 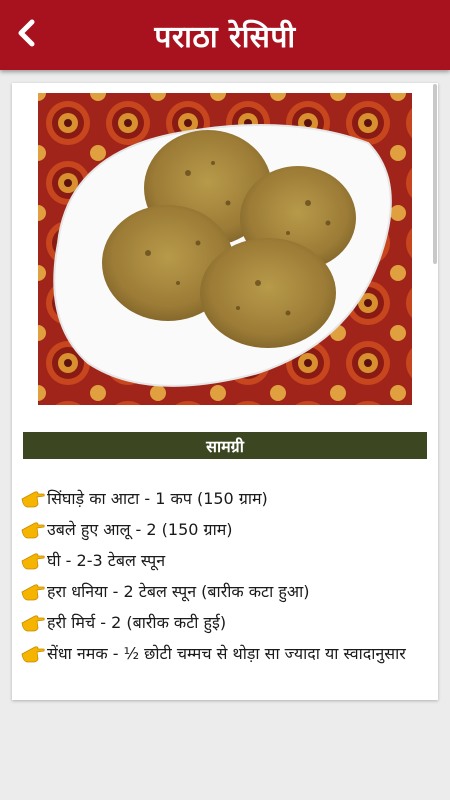 I want to click on list-item: हरी मिर्च - 2 (बारीक कटी हुई), so click(x=225, y=624).